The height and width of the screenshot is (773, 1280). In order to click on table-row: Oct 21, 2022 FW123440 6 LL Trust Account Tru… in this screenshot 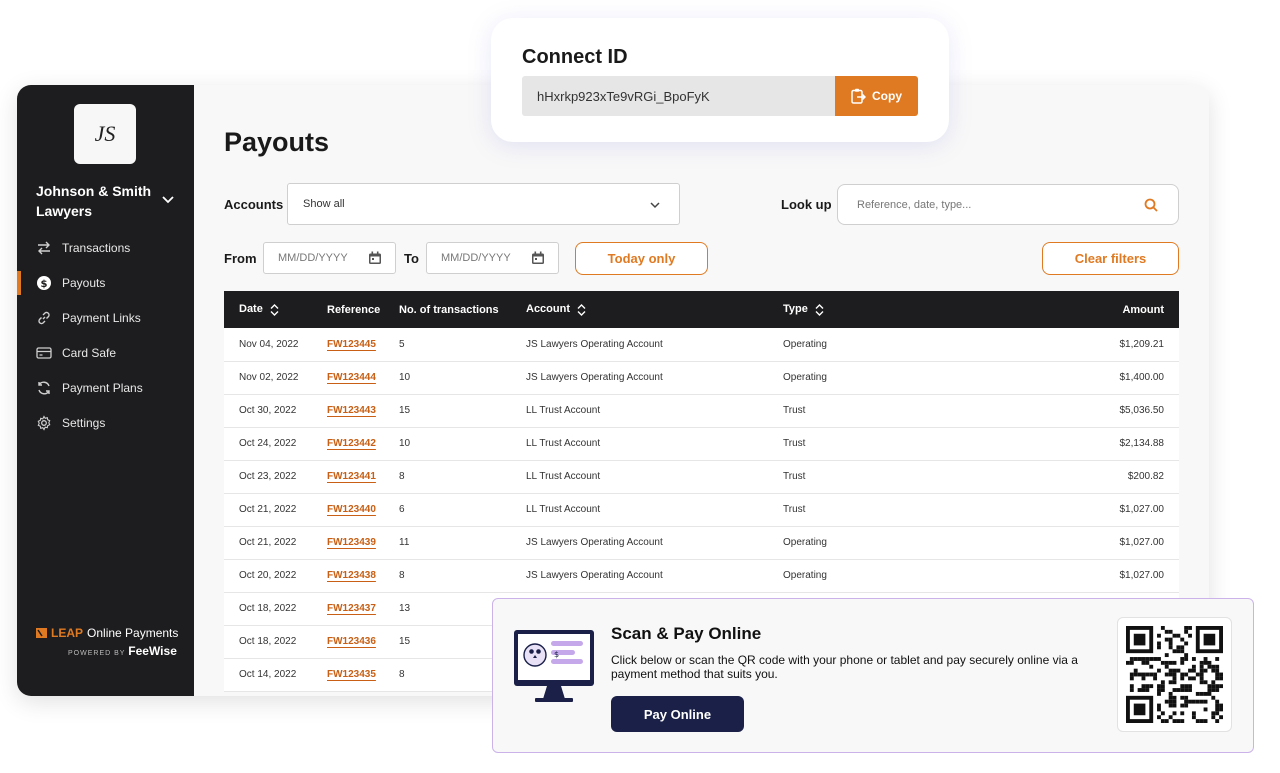, I will do `click(701, 509)`.